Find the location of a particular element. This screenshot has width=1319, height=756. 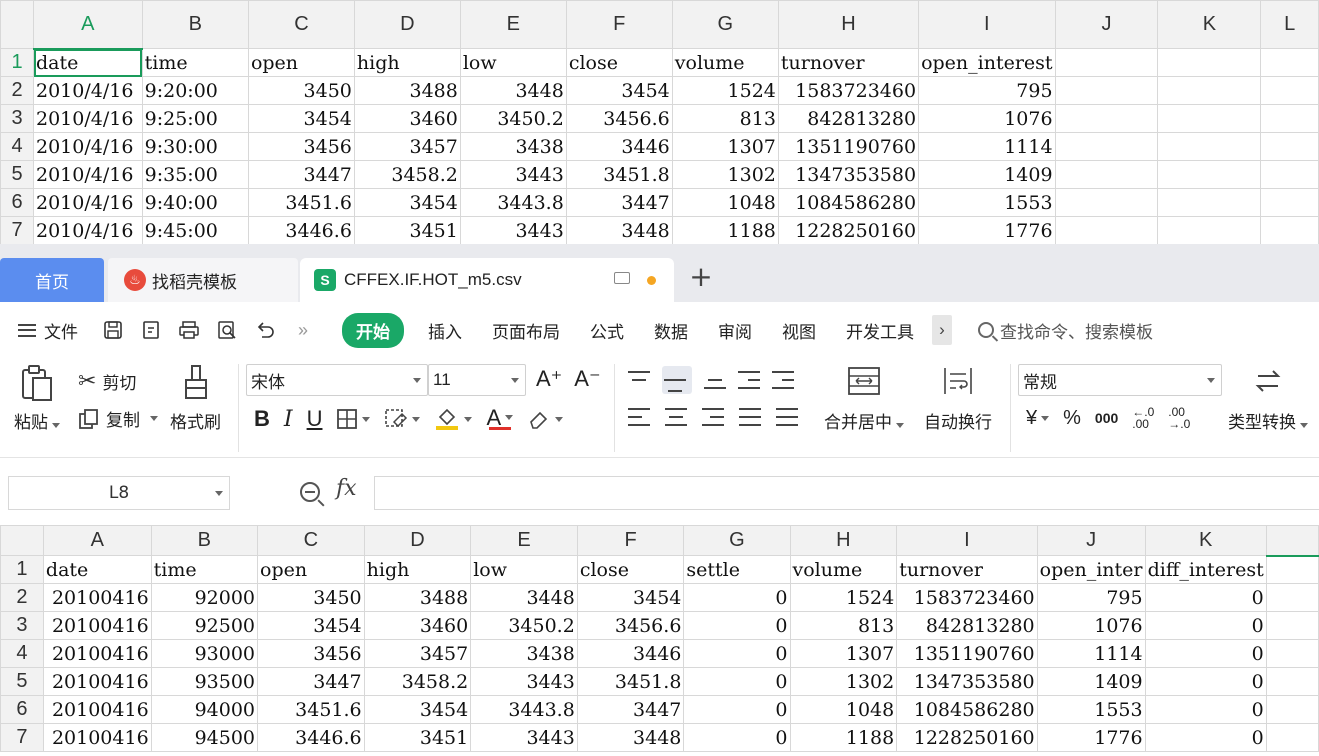

cell: 3448 is located at coordinates (630, 737).